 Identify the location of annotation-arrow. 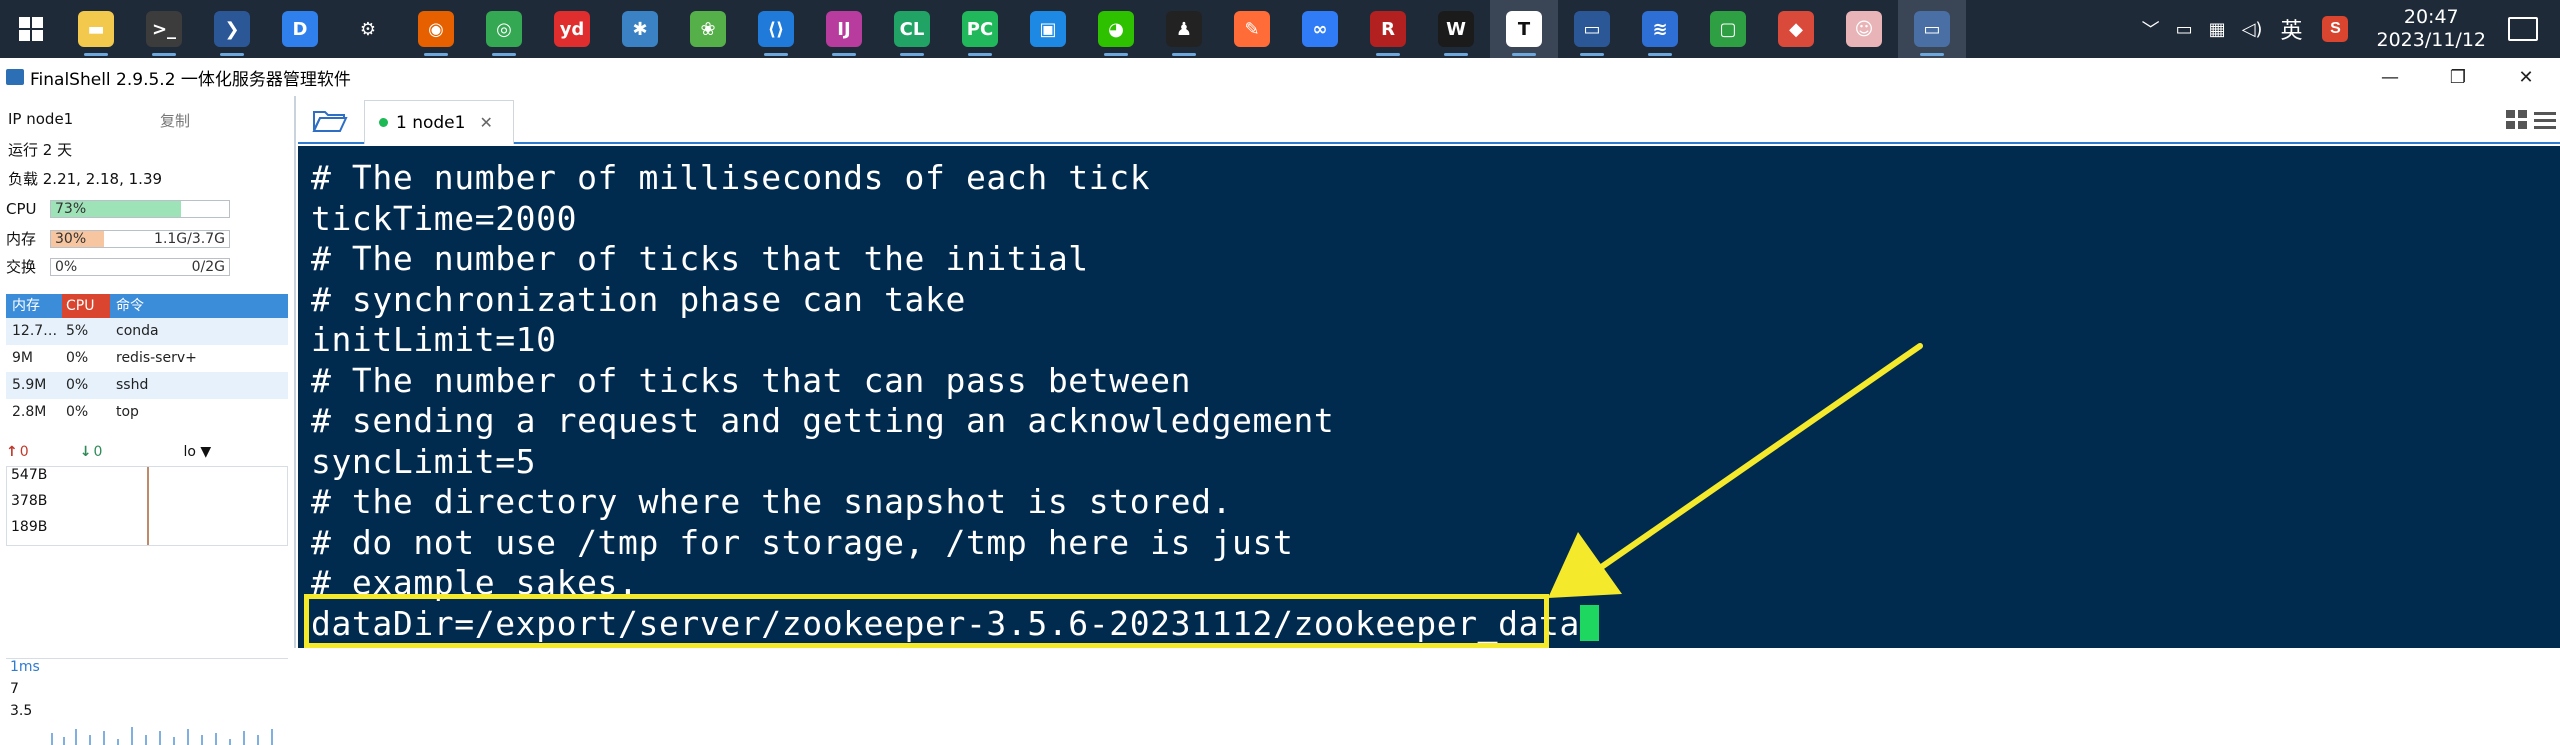
(1735, 470).